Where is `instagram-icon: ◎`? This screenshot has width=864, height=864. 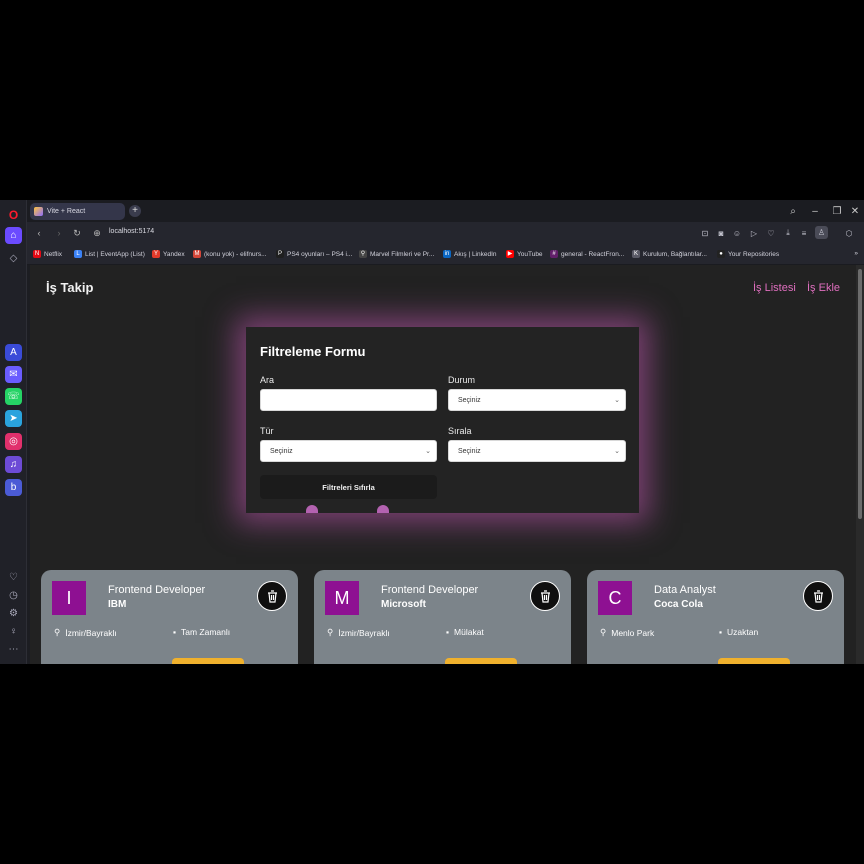 instagram-icon: ◎ is located at coordinates (13, 441).